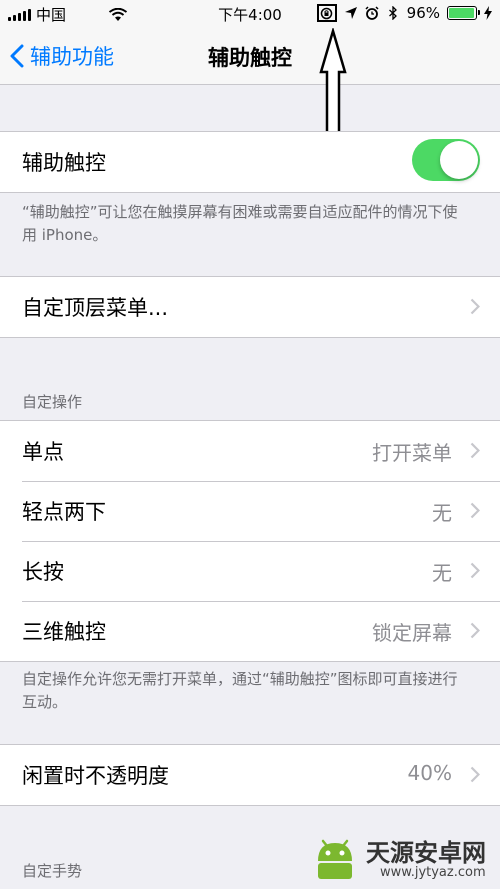  Describe the element at coordinates (52, 871) in the screenshot. I see `custom-gestures-header: 自定手势` at that location.